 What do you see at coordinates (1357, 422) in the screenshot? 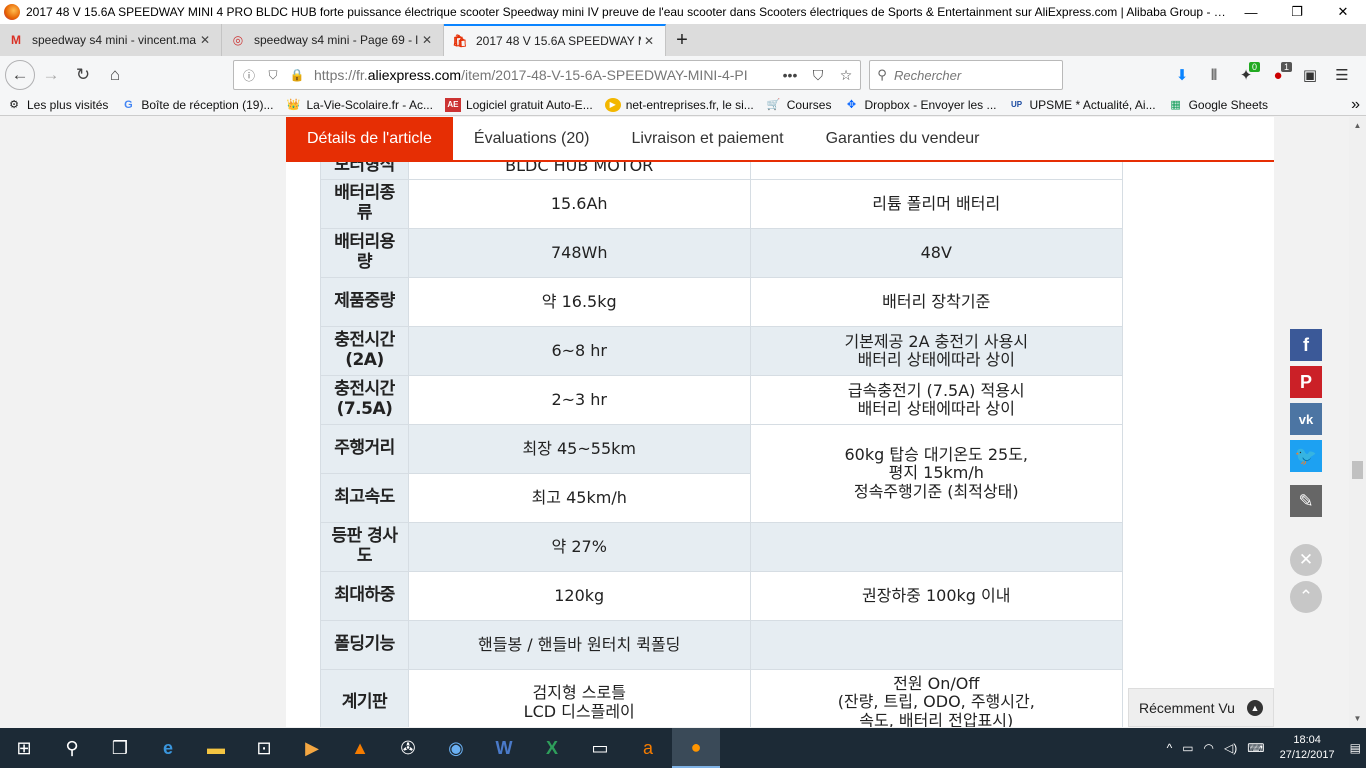
I see `page-scrollbar: ▲ ▼` at bounding box center [1357, 422].